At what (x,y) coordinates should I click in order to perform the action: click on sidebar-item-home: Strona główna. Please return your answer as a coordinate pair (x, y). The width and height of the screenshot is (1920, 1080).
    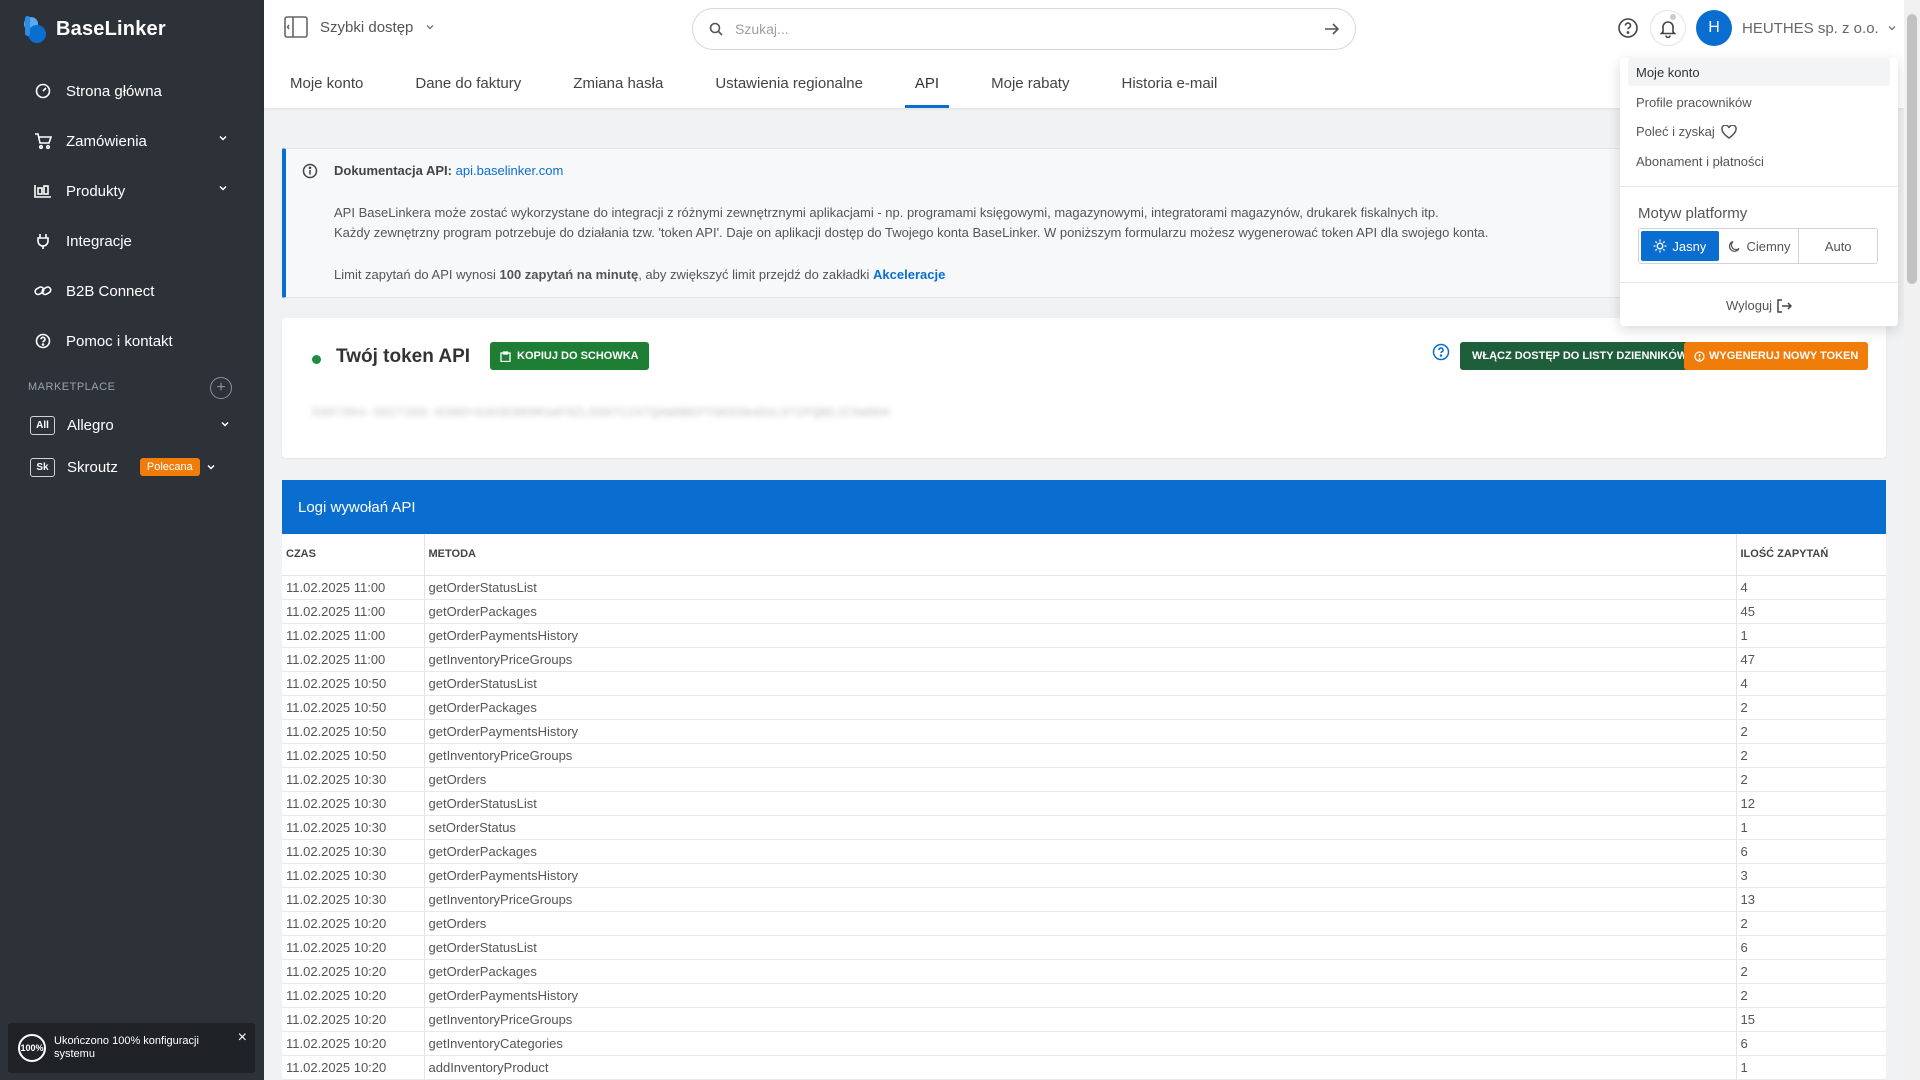
    Looking at the image, I should click on (132, 91).